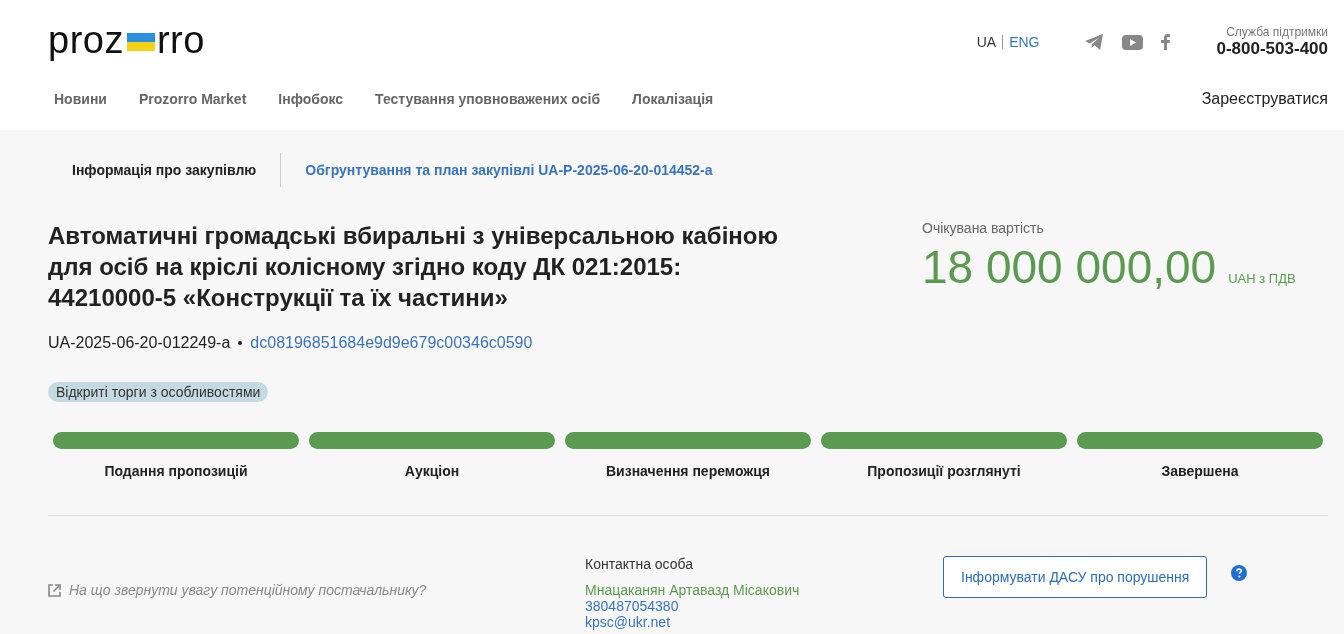 Image resolution: width=1344 pixels, height=634 pixels. I want to click on currency-label: UAH з ПДВ, so click(1262, 278).